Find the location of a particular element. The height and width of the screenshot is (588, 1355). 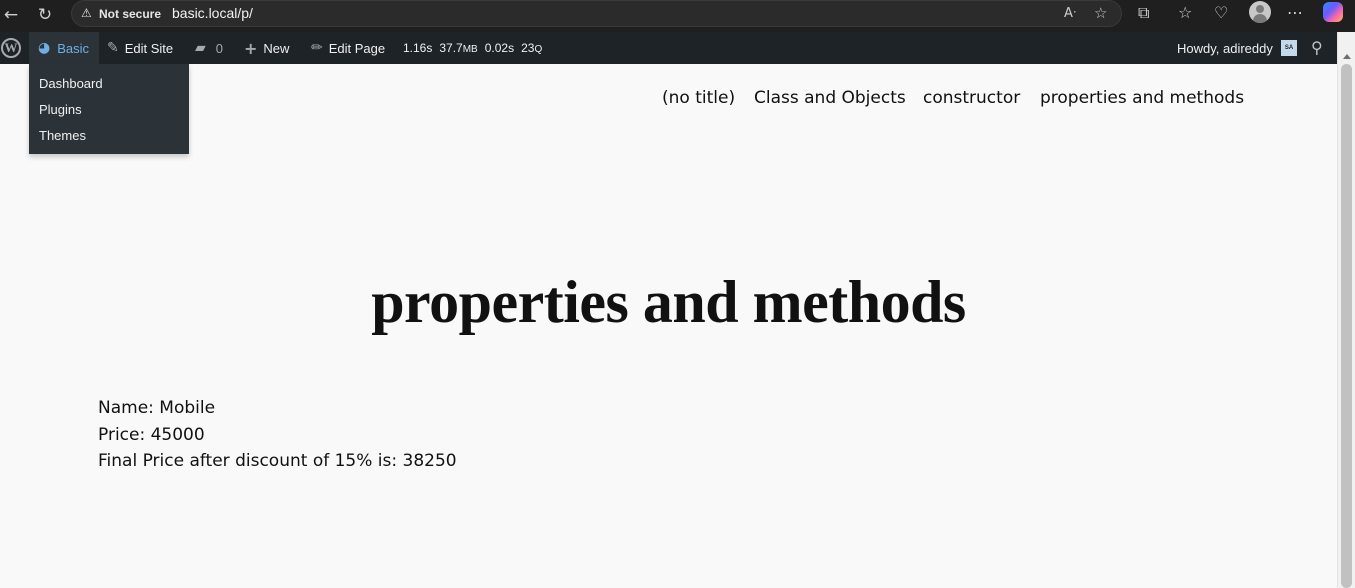

nav-item-constructor: constructor is located at coordinates (971, 99).